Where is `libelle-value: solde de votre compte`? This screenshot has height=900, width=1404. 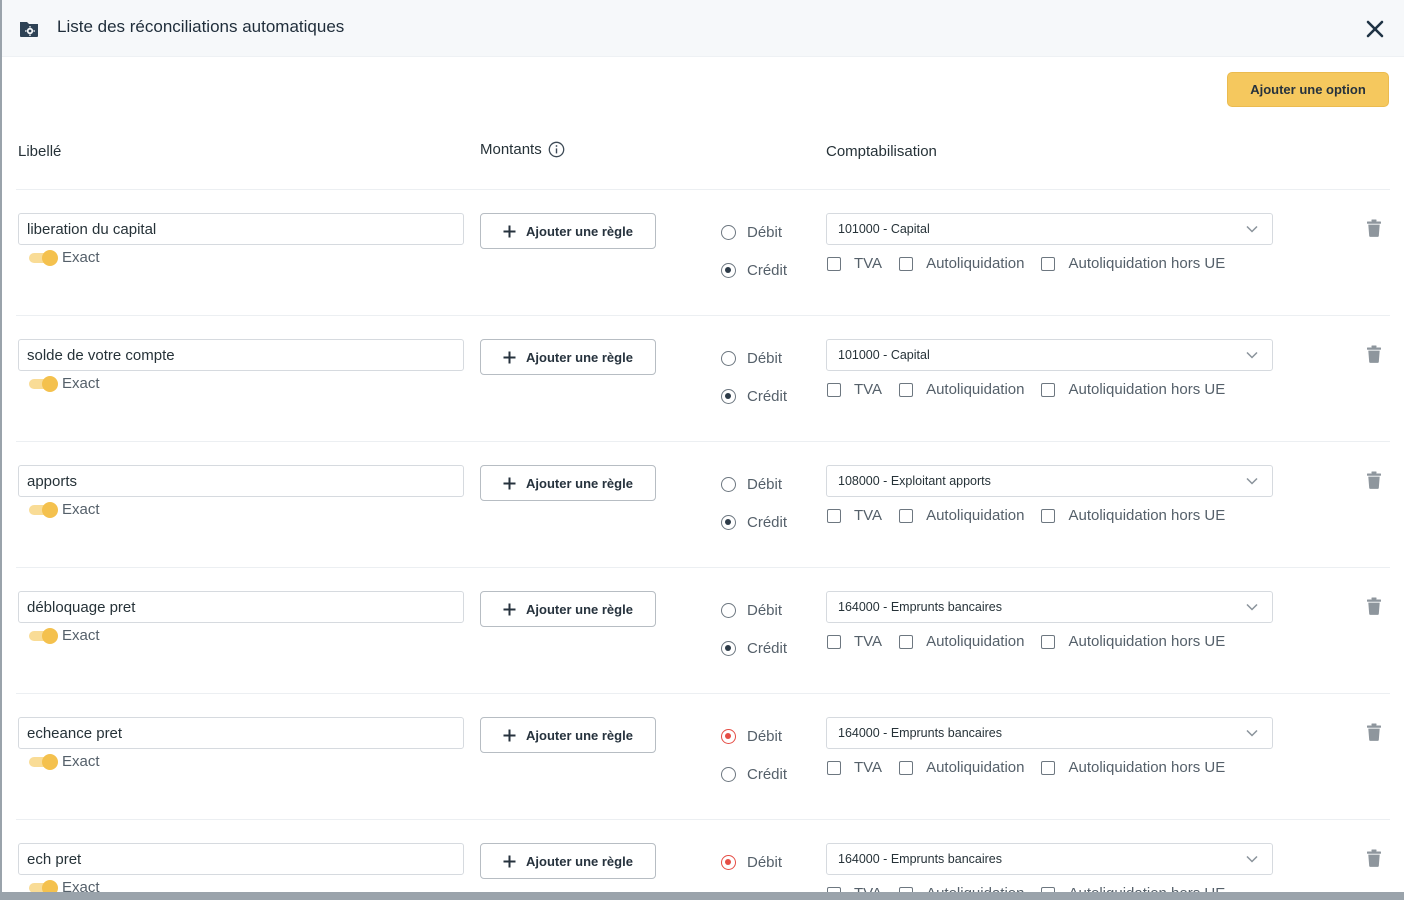
libelle-value: solde de votre compte is located at coordinates (101, 355).